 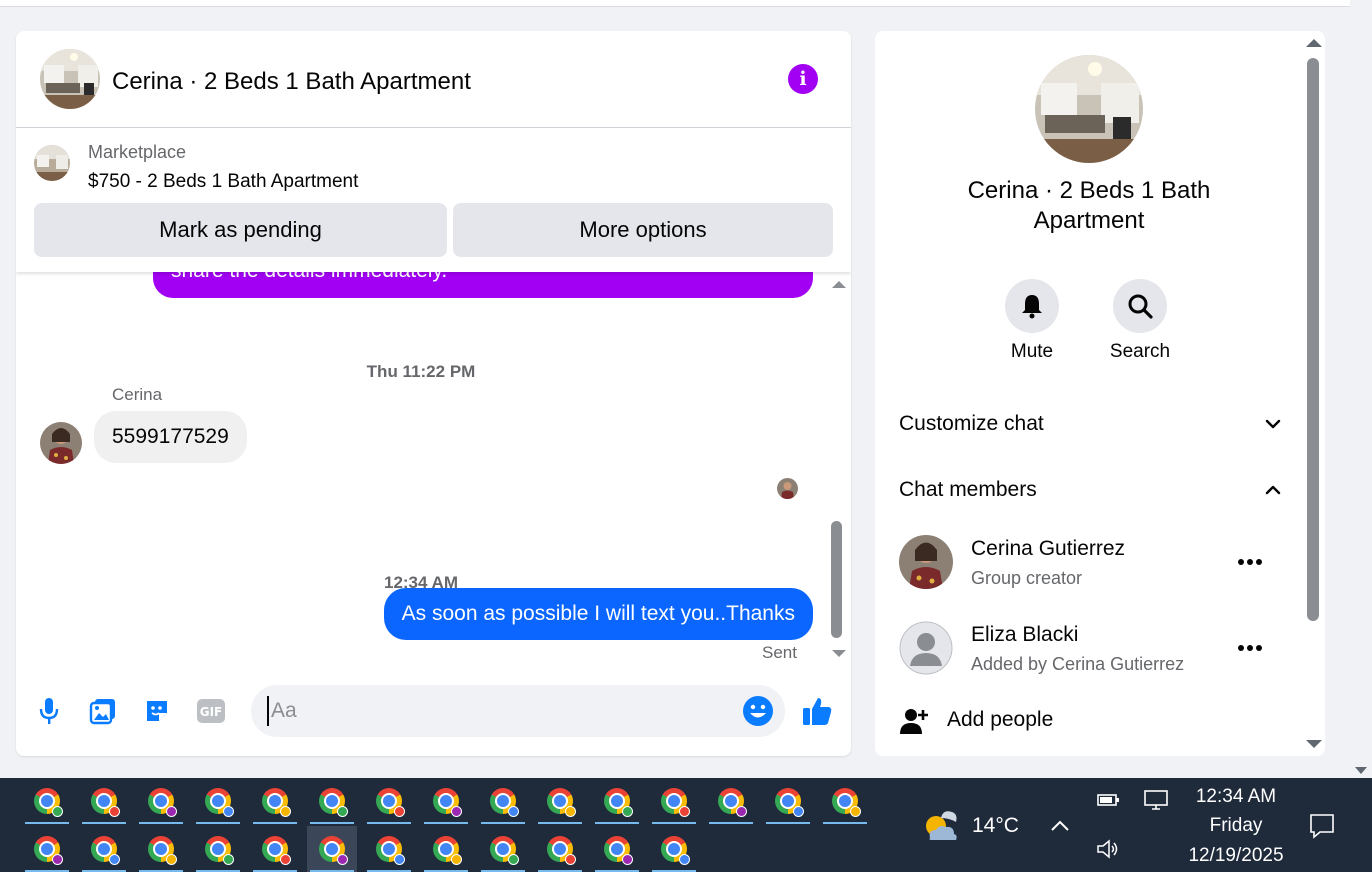 What do you see at coordinates (643, 230) in the screenshot?
I see `more-options-button: More options` at bounding box center [643, 230].